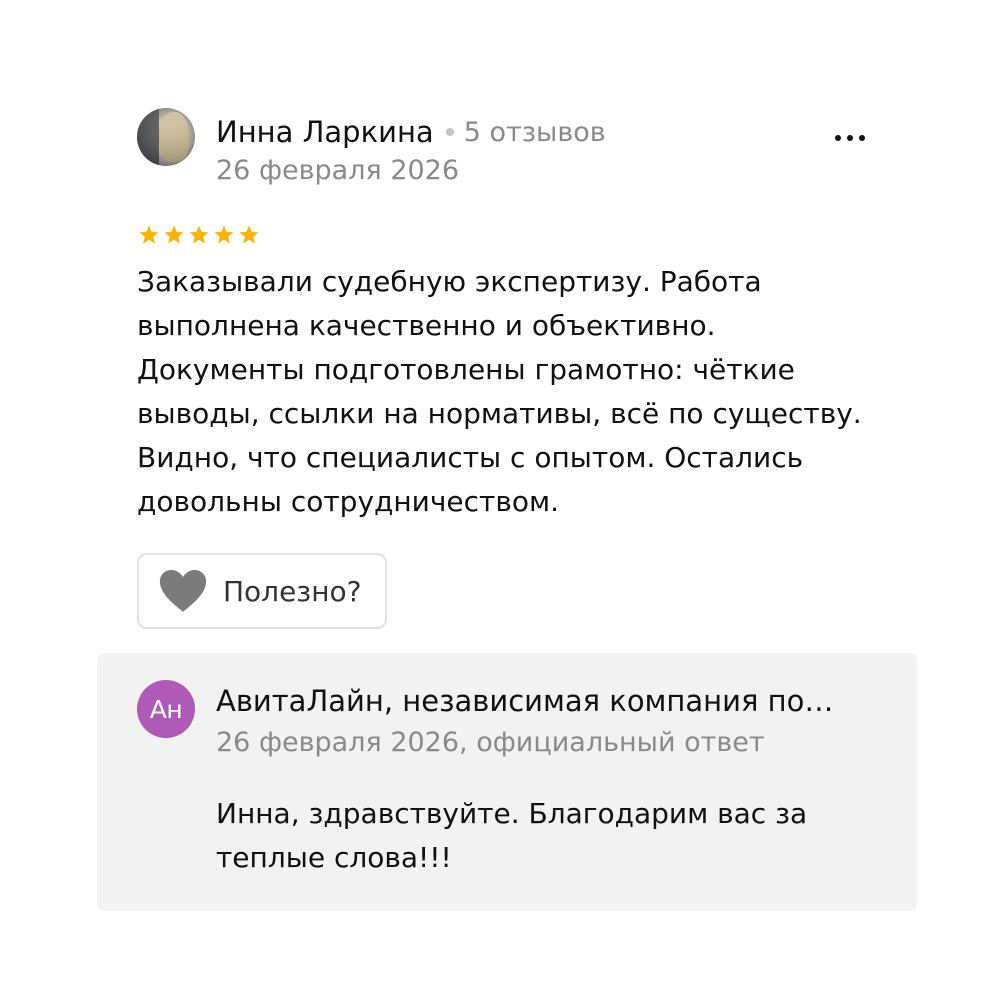 The image size is (1000, 1000). I want to click on rating-stars, so click(199, 235).